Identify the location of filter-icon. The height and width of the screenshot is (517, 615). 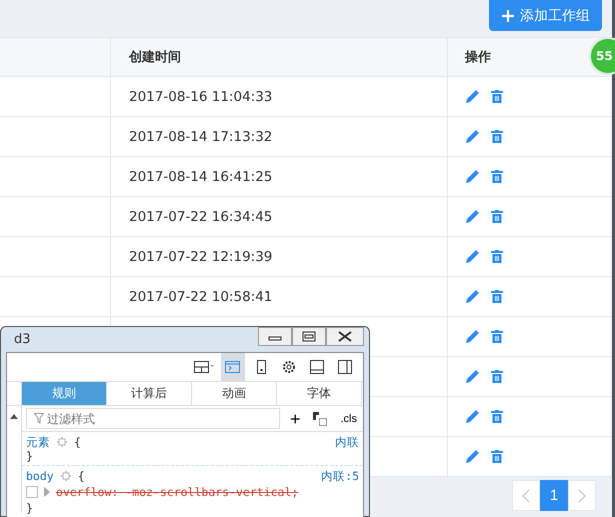
(39, 418).